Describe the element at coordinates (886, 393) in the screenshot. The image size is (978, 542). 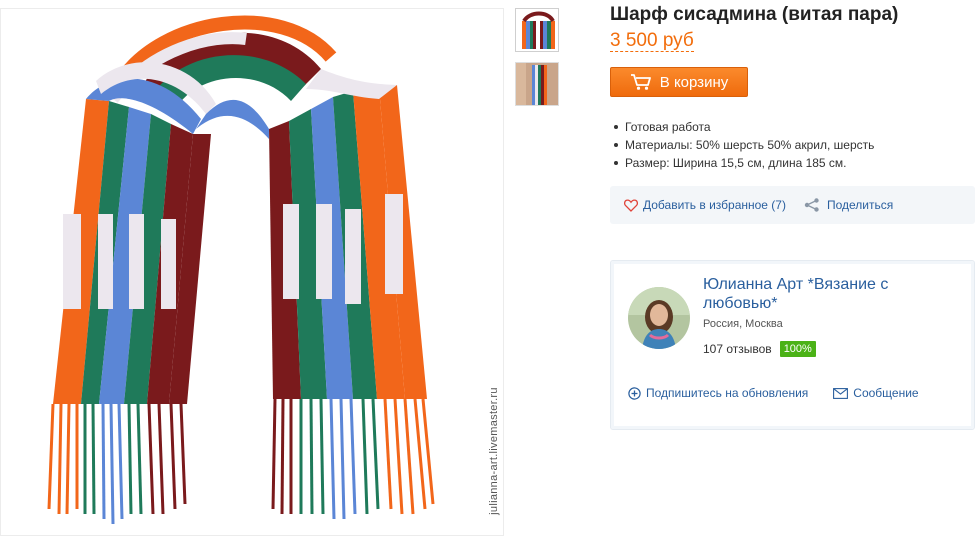
I see `message-label: Сообщение` at that location.